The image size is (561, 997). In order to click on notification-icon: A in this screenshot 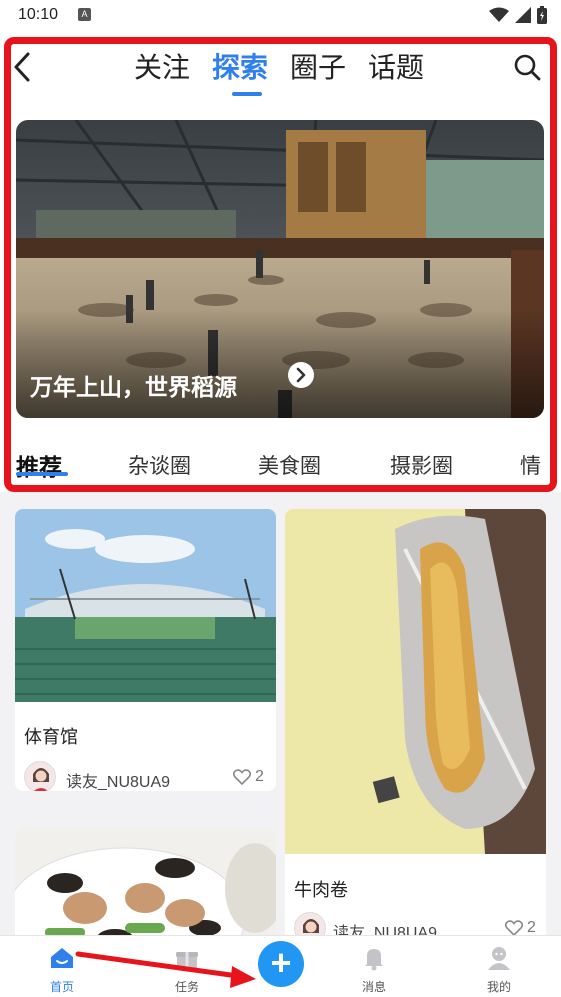, I will do `click(84, 14)`.